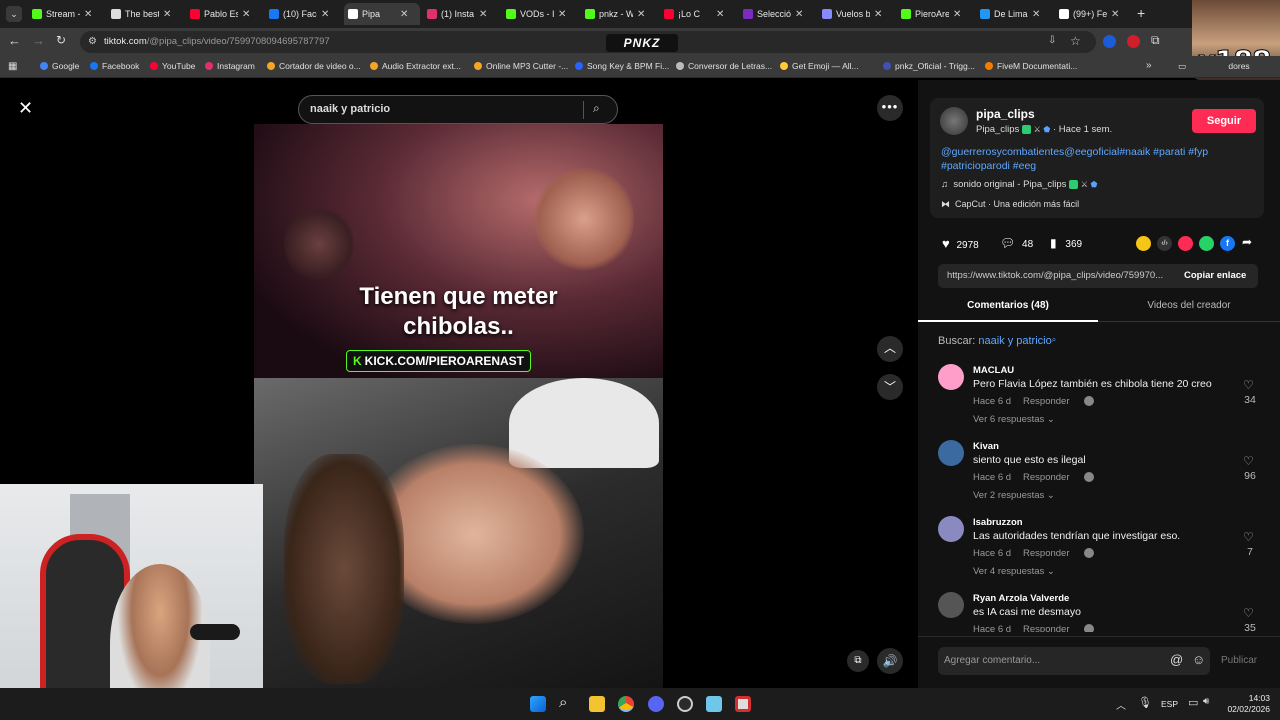 This screenshot has height=720, width=1280. I want to click on tab-7: pnkz - W ✕, so click(619, 14).